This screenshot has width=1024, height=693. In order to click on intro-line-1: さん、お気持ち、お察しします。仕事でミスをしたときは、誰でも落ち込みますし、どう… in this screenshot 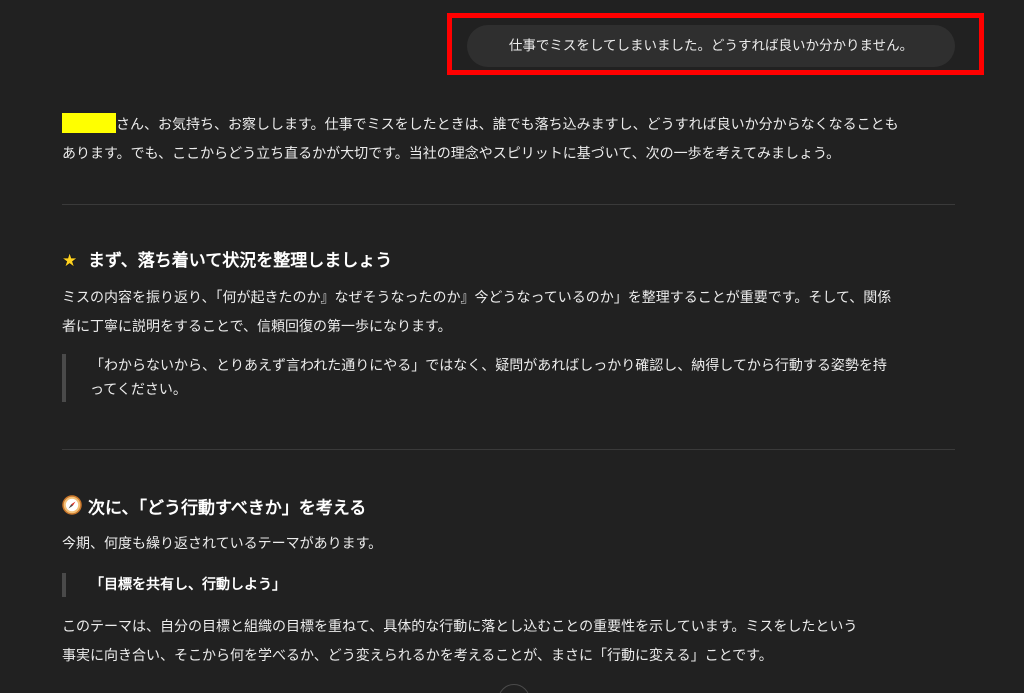, I will do `click(512, 125)`.